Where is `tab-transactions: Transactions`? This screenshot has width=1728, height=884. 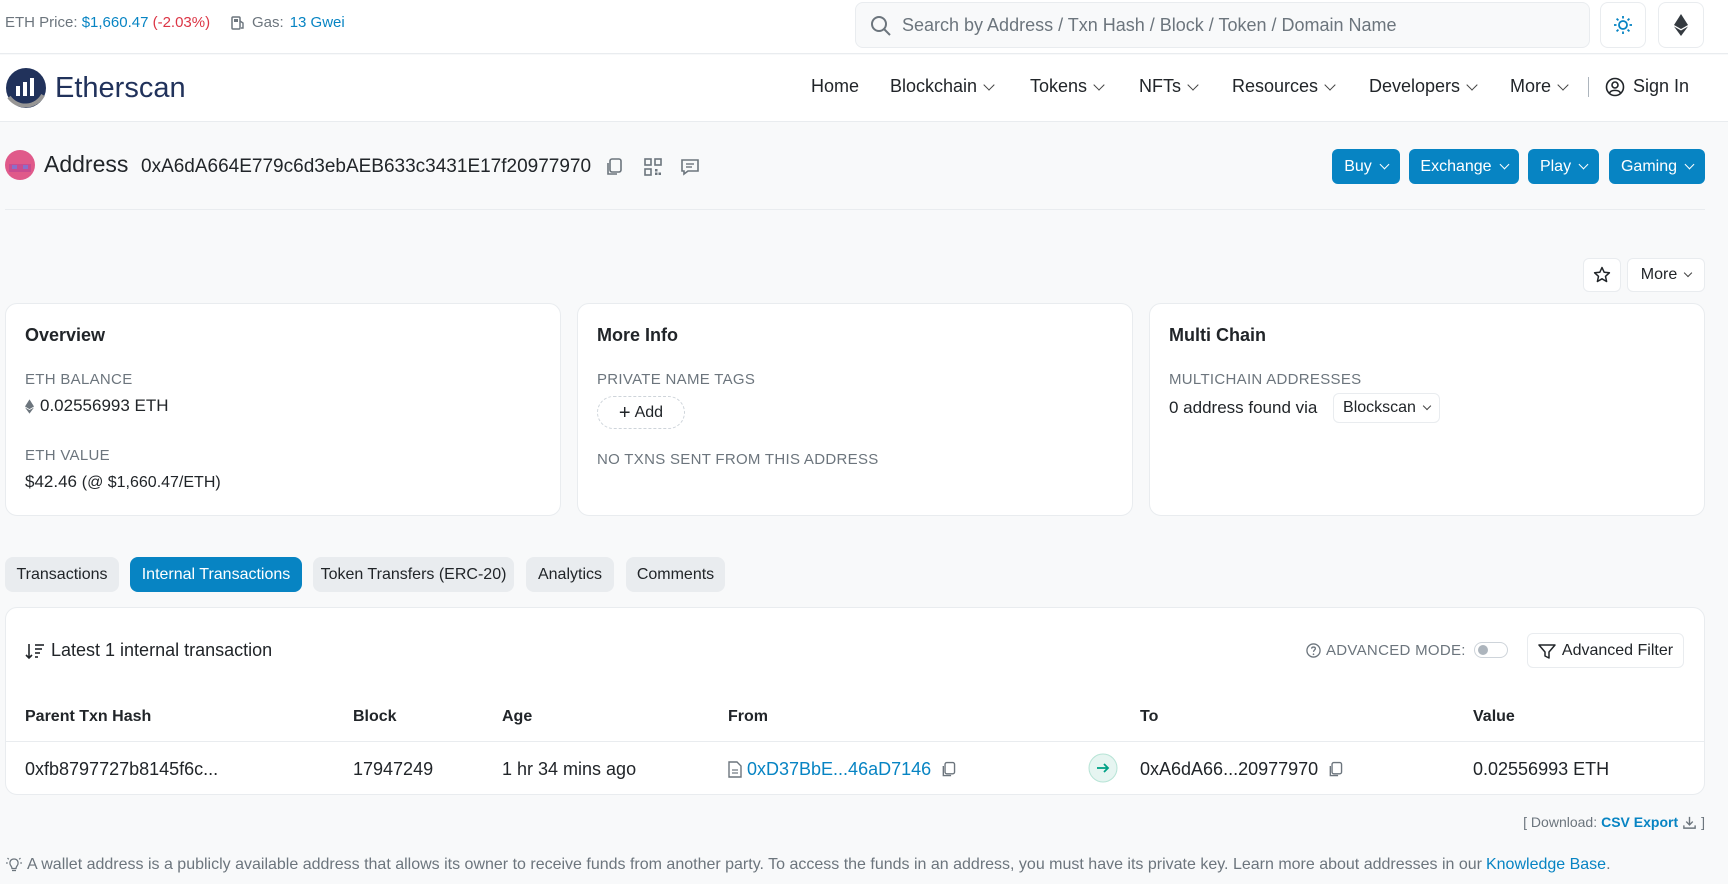 tab-transactions: Transactions is located at coordinates (62, 574).